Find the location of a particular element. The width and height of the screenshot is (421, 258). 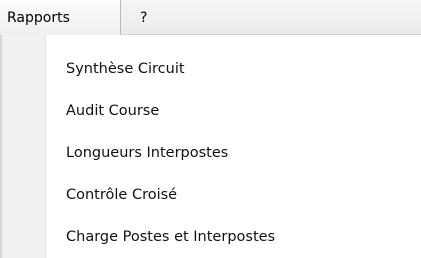

menu-item-label: Contrôle Croisé is located at coordinates (122, 195).